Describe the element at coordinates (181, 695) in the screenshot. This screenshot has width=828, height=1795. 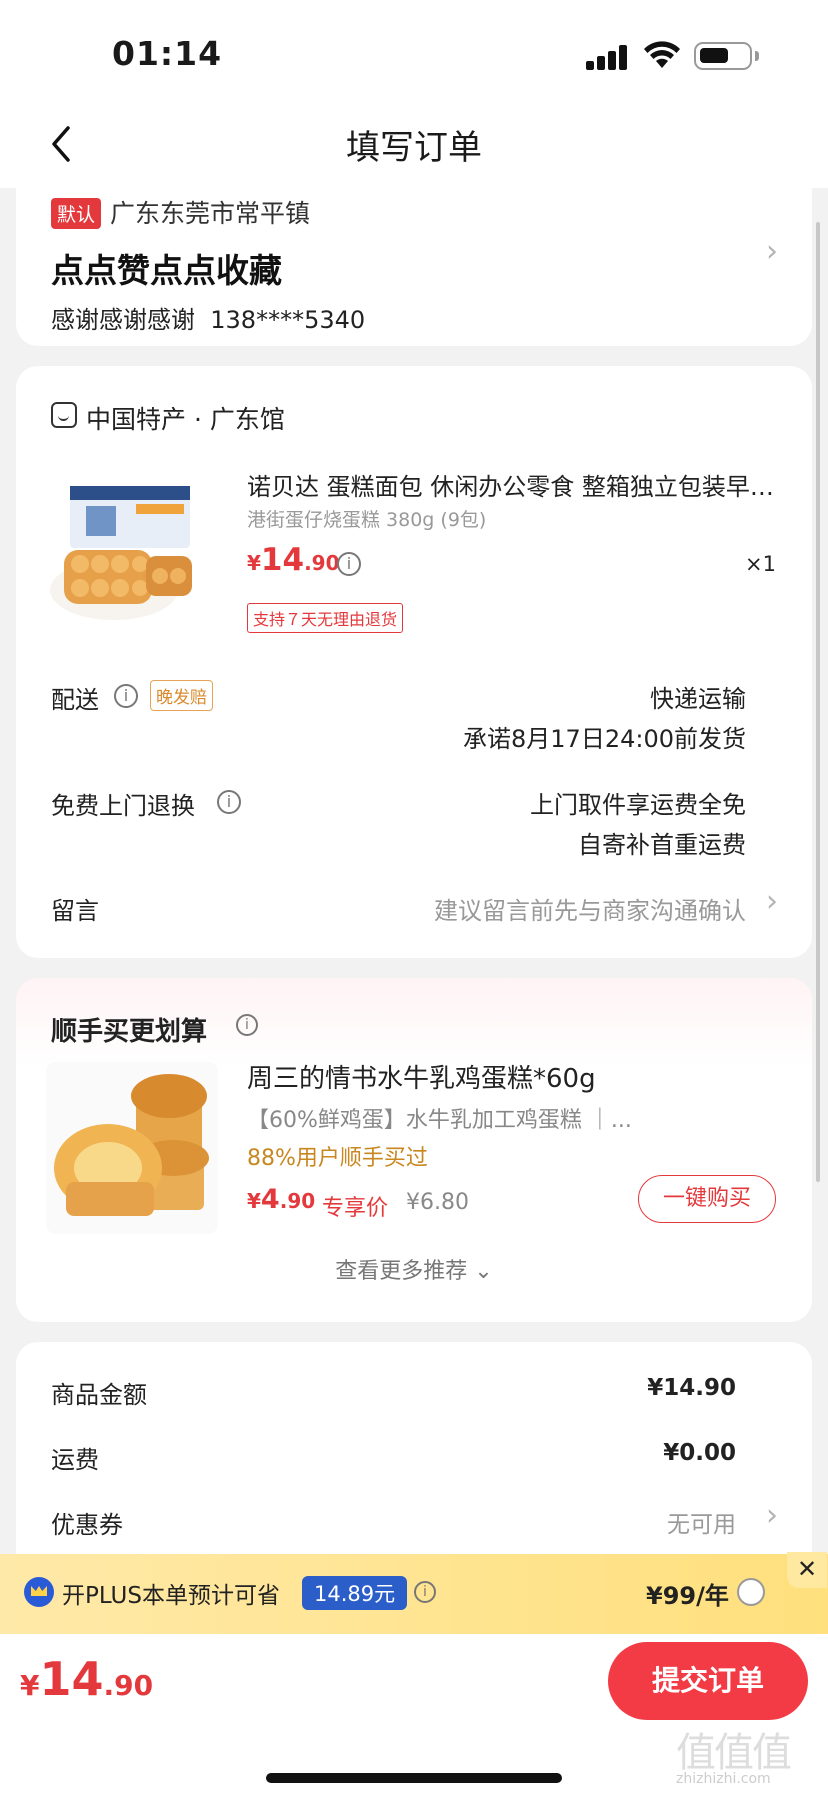
I see `late-compensation-tag: 晚发赔` at that location.